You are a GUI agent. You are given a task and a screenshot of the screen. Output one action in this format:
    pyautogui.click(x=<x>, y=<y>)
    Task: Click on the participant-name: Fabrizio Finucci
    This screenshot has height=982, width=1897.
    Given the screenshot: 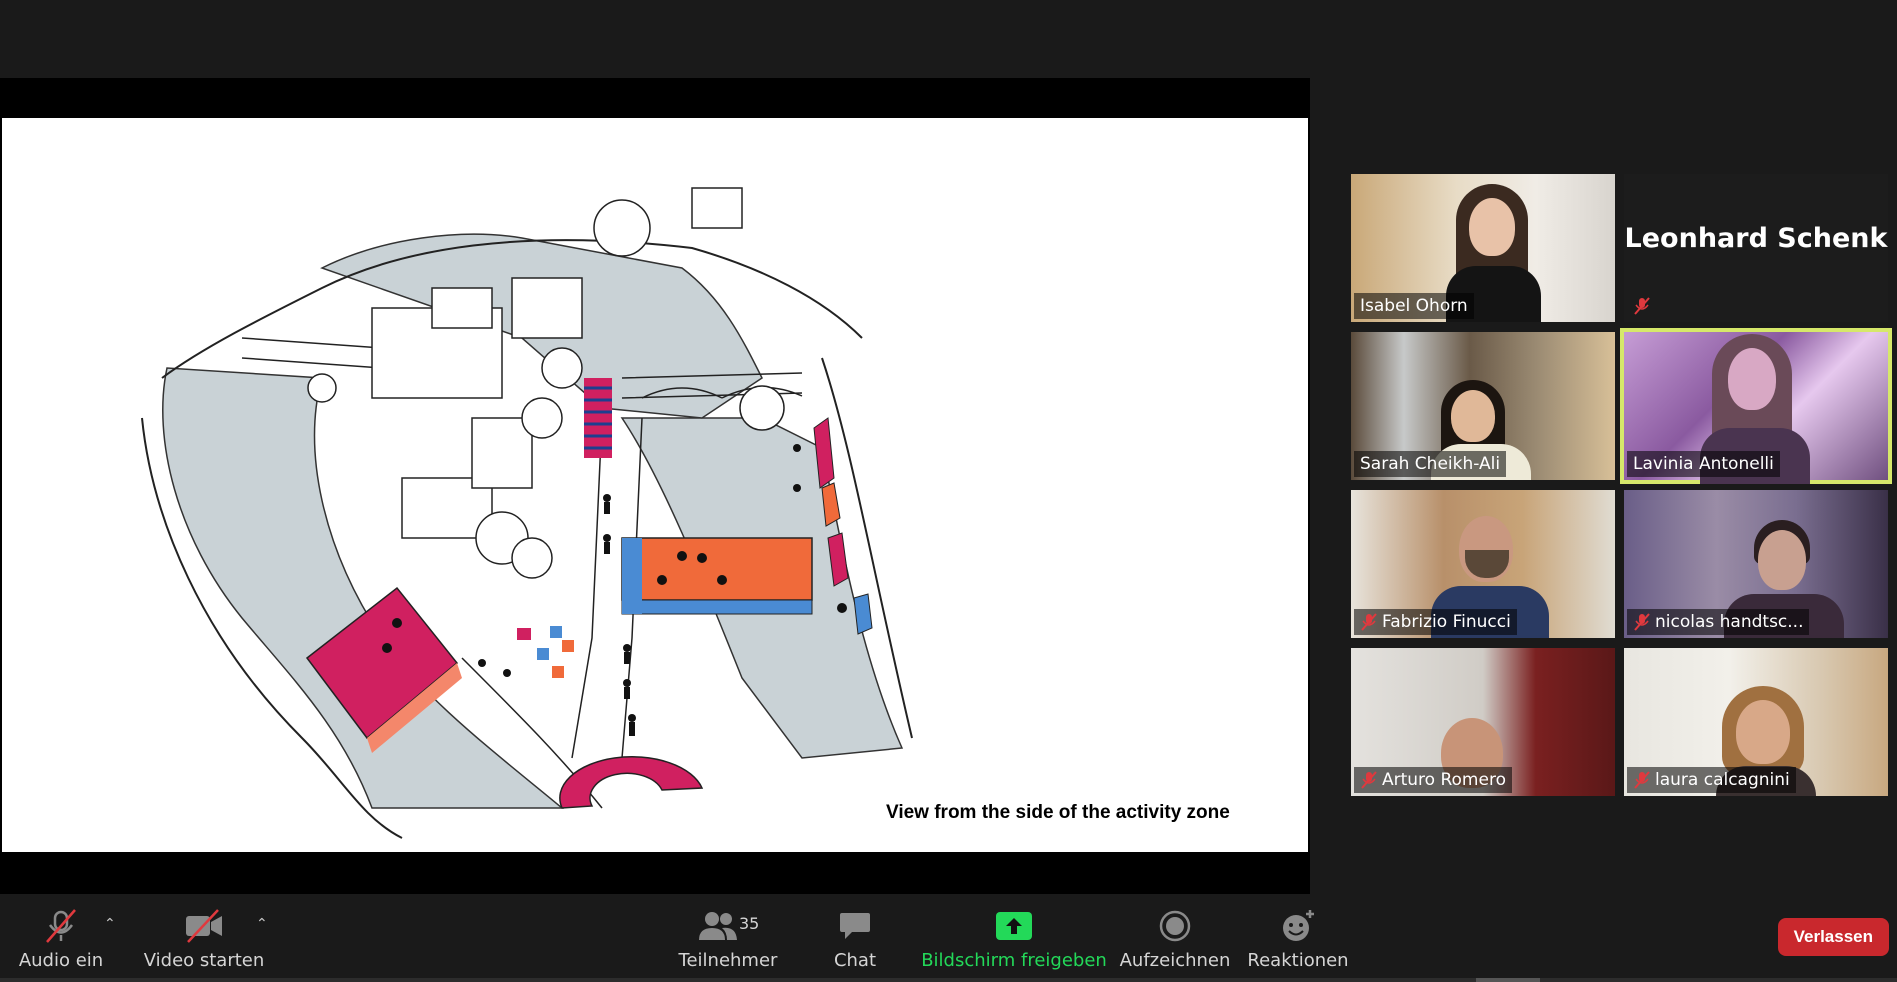 What is the action you would take?
    pyautogui.click(x=1435, y=622)
    